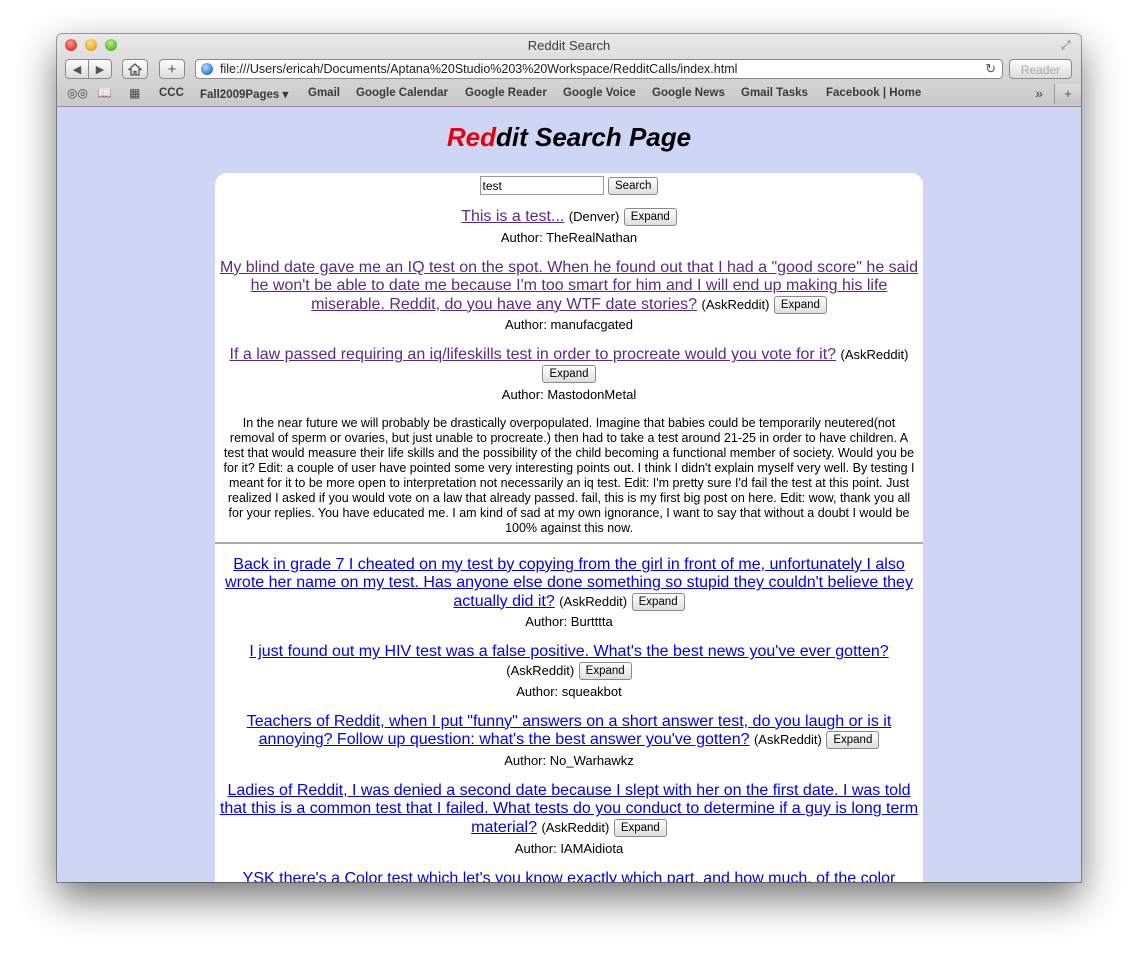  Describe the element at coordinates (244, 94) in the screenshot. I see `bookmark-fall2009pages: Fall2009Pages ▾` at that location.